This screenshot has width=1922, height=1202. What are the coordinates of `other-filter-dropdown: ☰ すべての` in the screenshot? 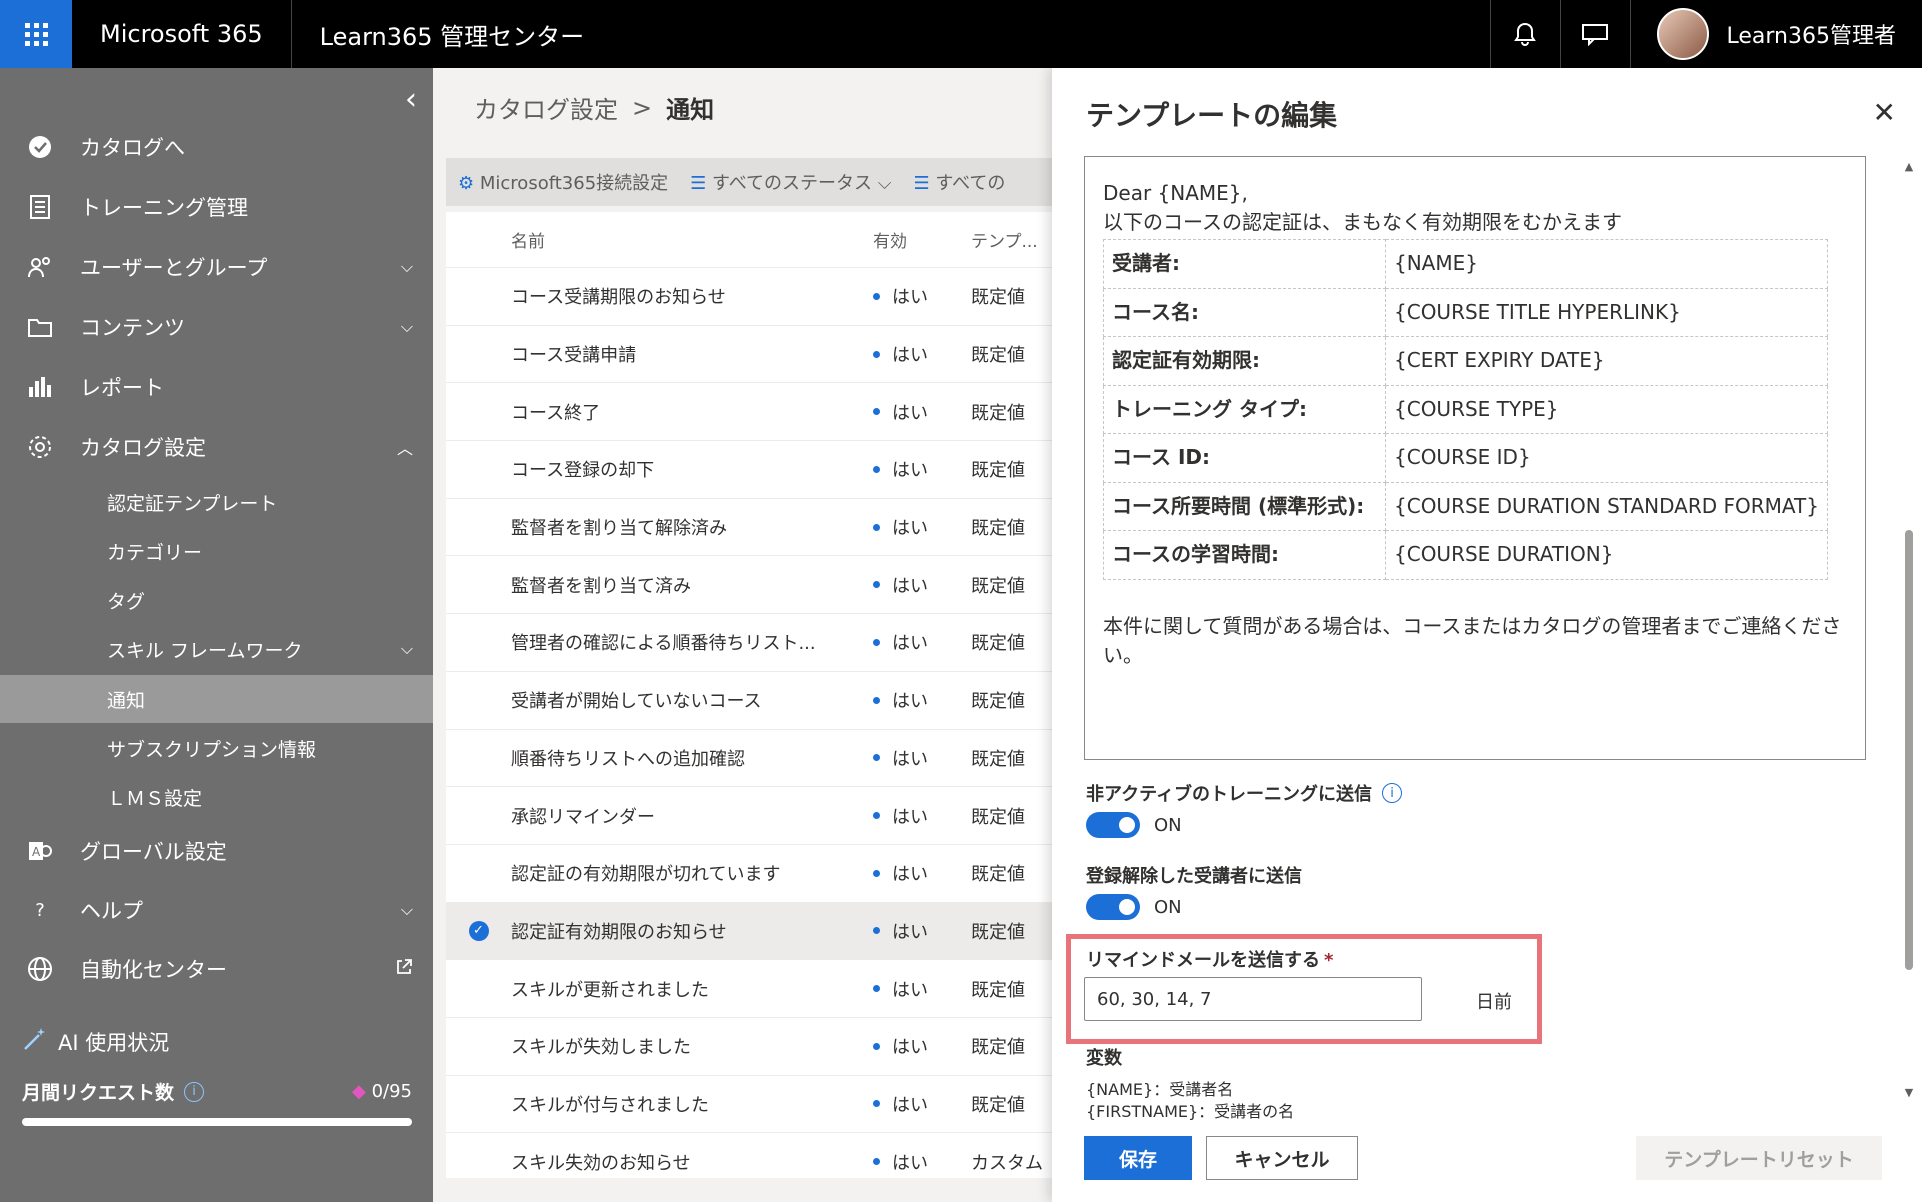 It's located at (959, 182).